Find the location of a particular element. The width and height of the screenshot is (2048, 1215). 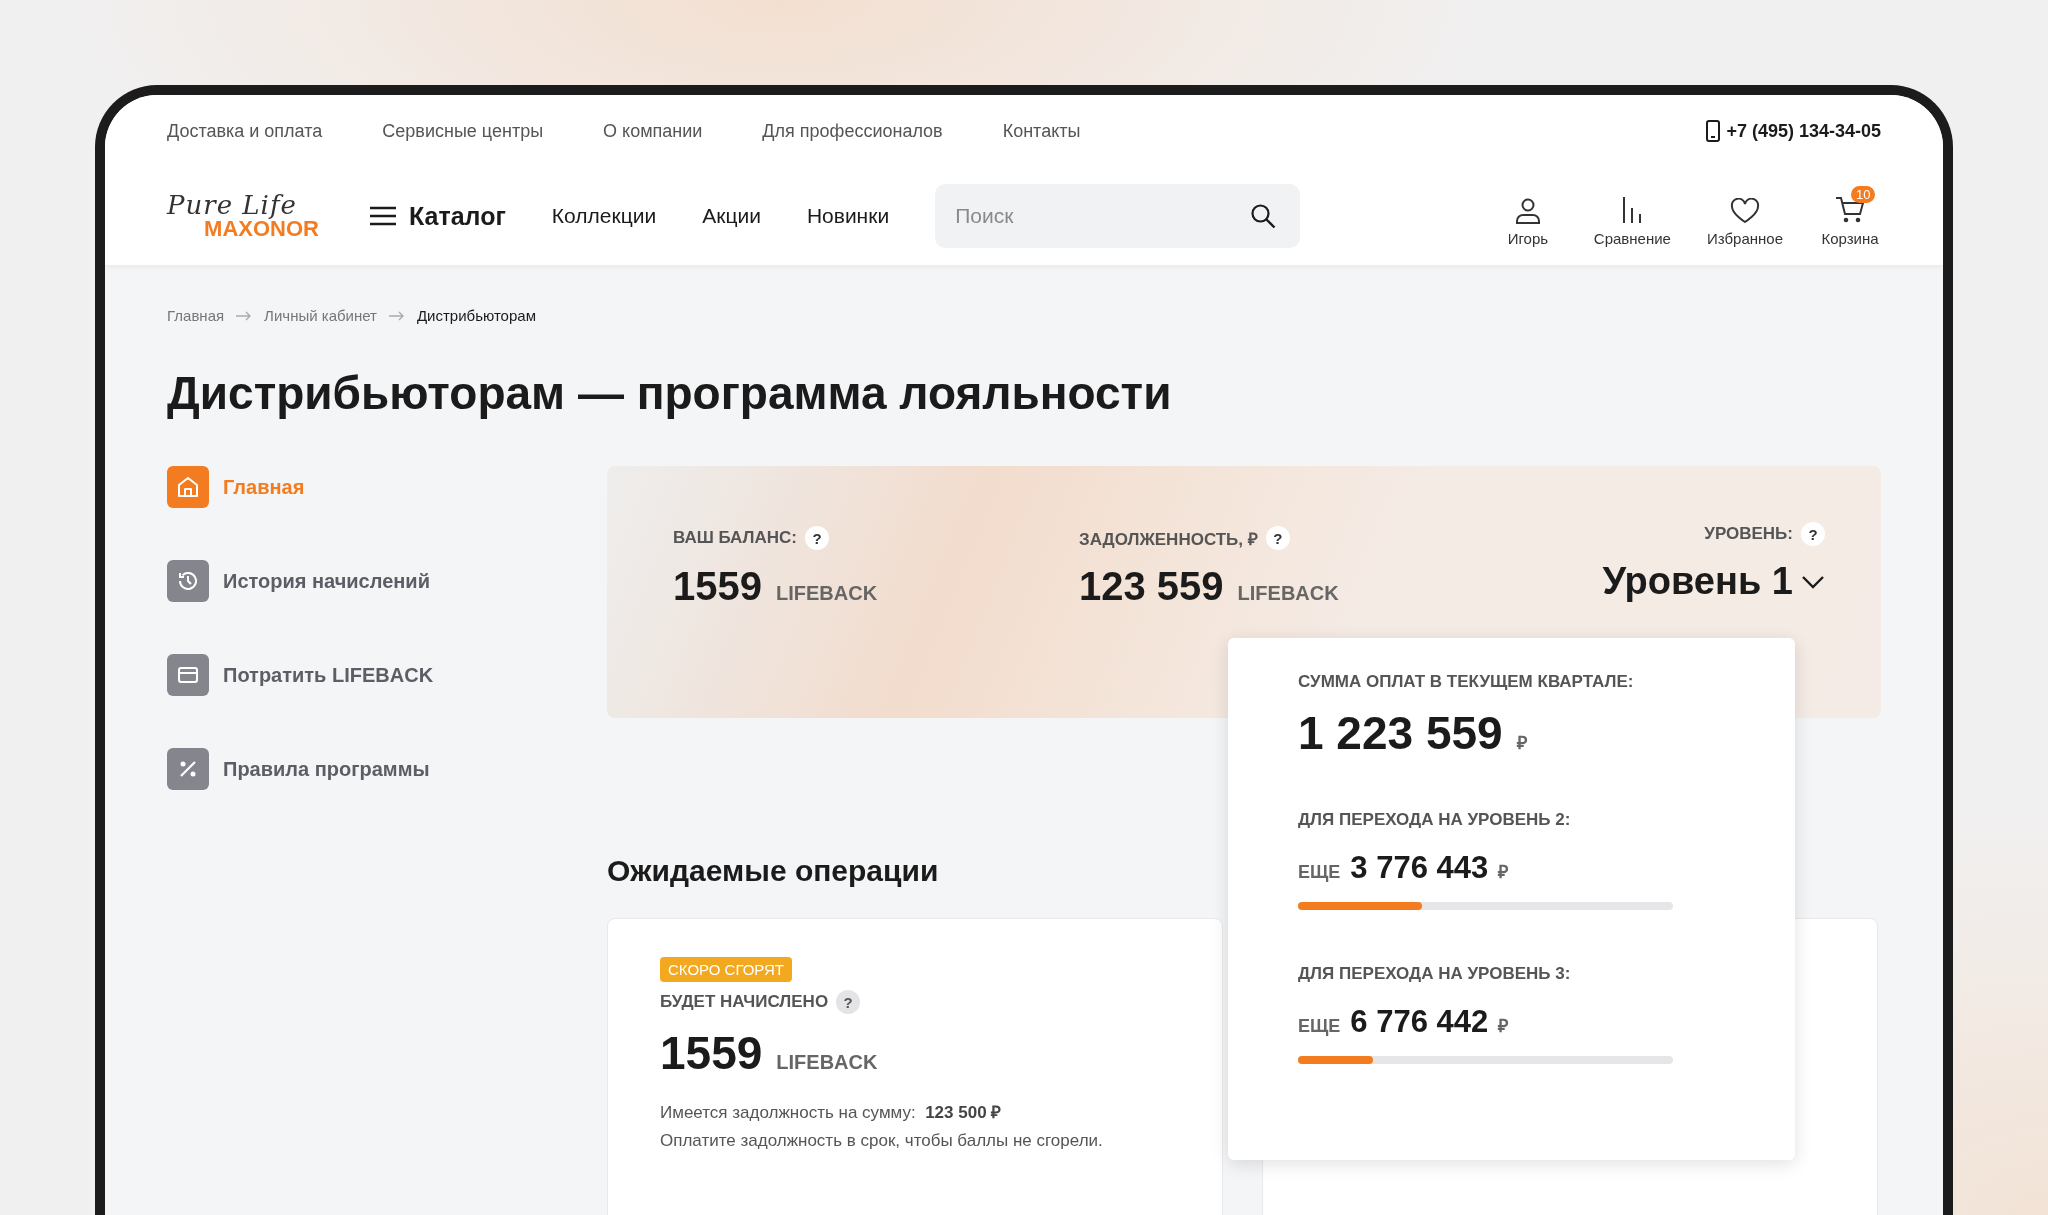

top-nav-link: О компании is located at coordinates (653, 131).